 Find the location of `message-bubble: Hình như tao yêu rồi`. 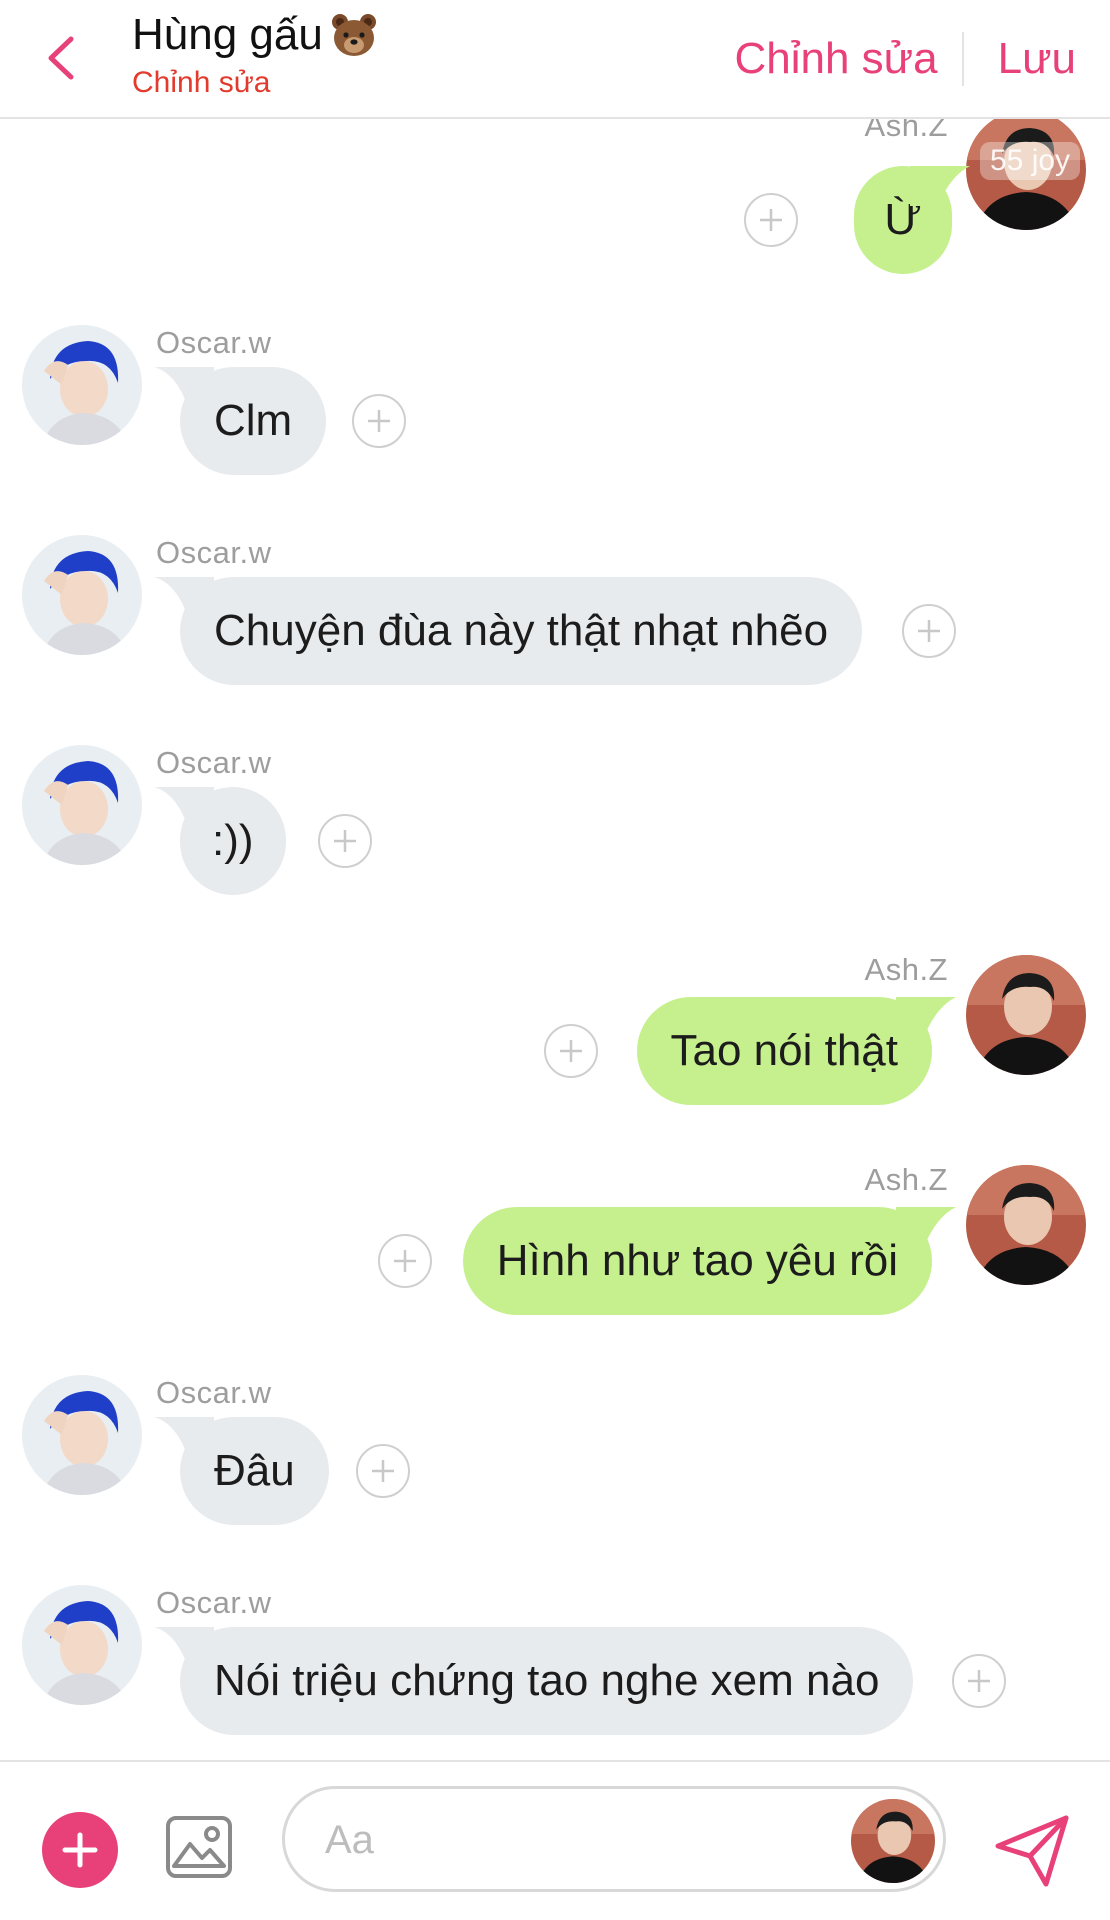

message-bubble: Hình như tao yêu rồi is located at coordinates (697, 1261).